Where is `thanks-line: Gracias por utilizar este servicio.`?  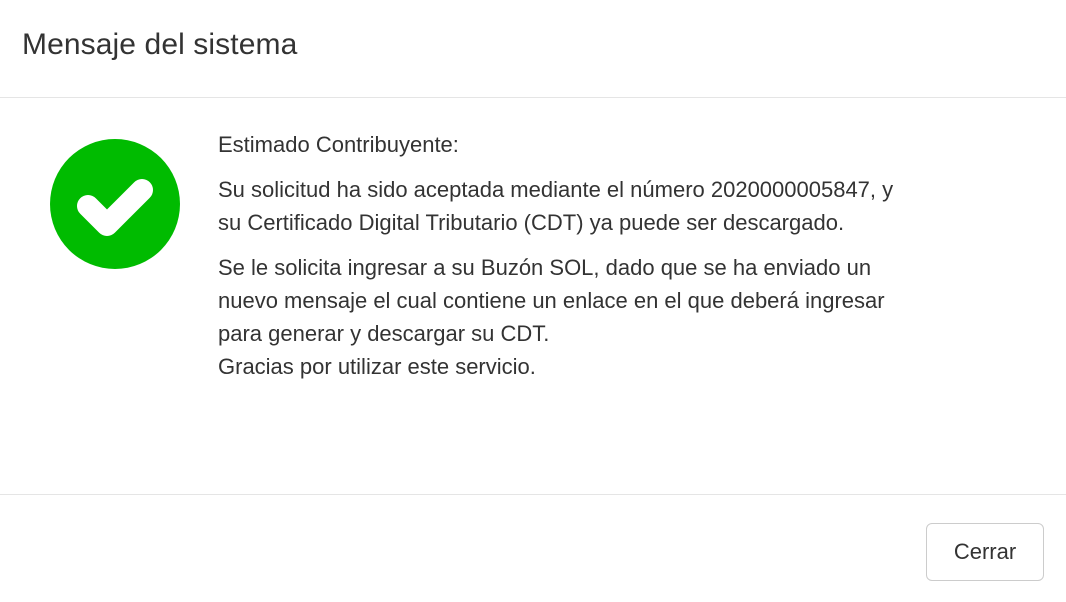
thanks-line: Gracias por utilizar este servicio. is located at coordinates (377, 366).